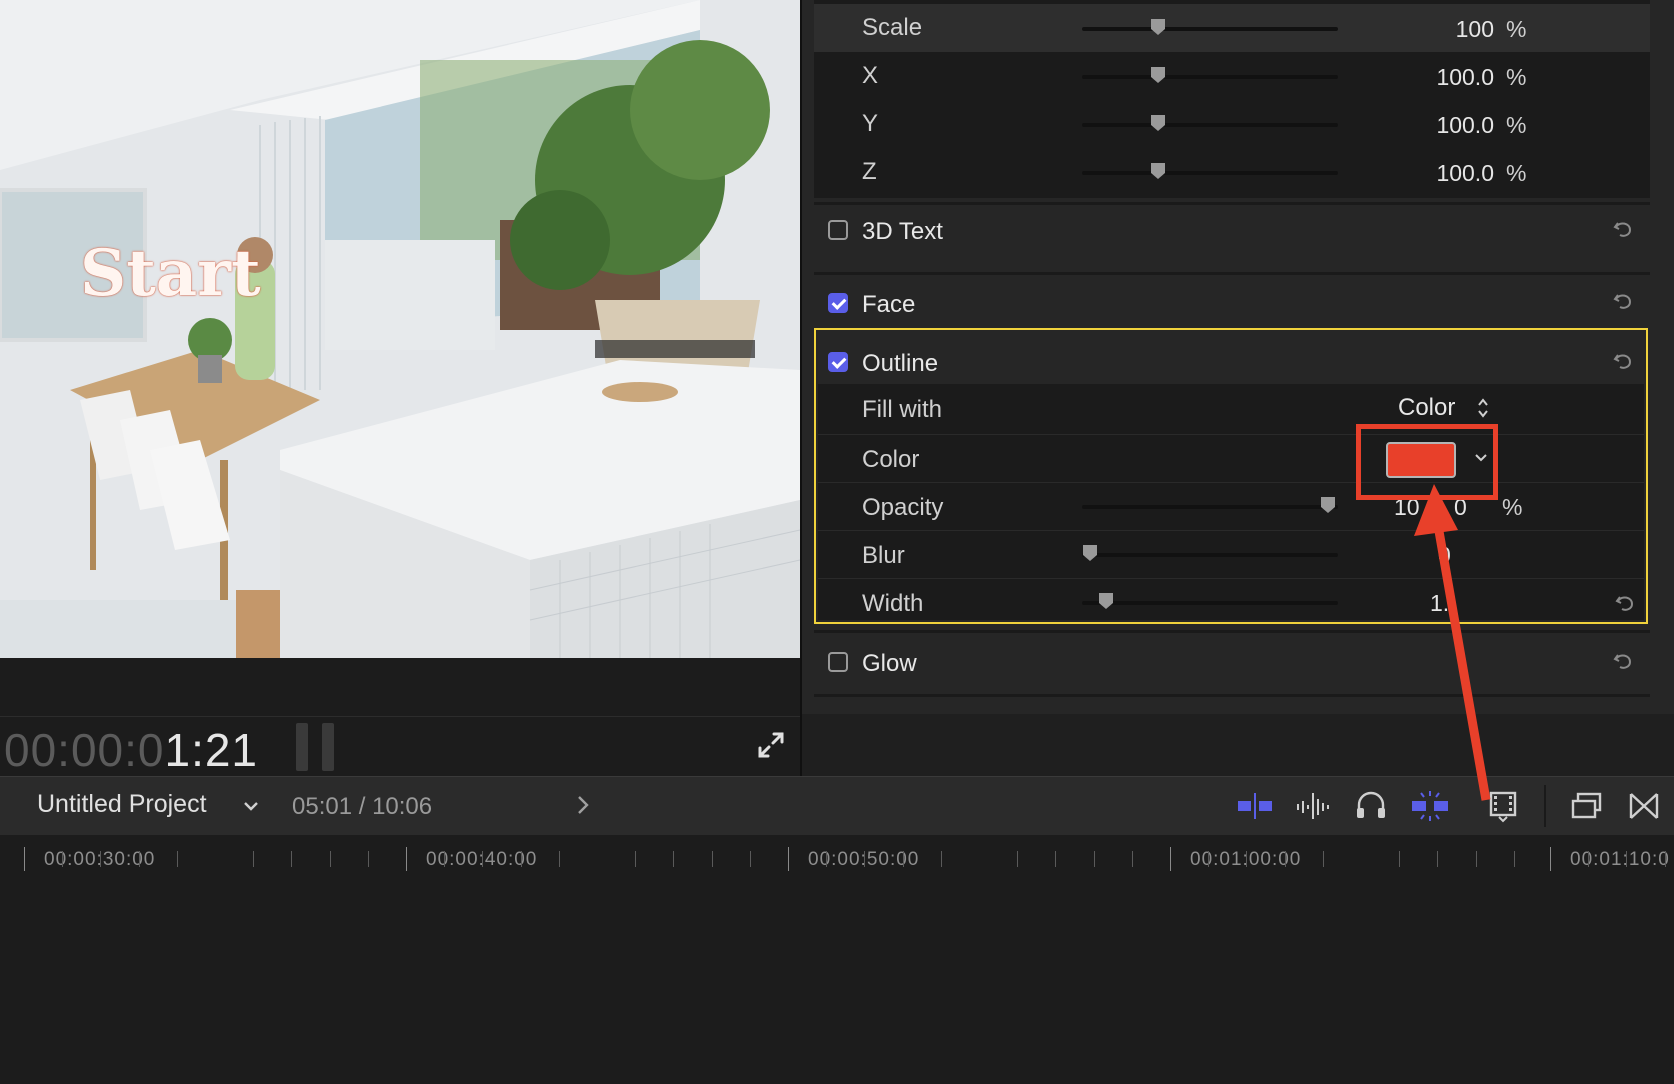 The height and width of the screenshot is (1084, 1674). What do you see at coordinates (328, 747) in the screenshot?
I see `pause-bar-right-icon` at bounding box center [328, 747].